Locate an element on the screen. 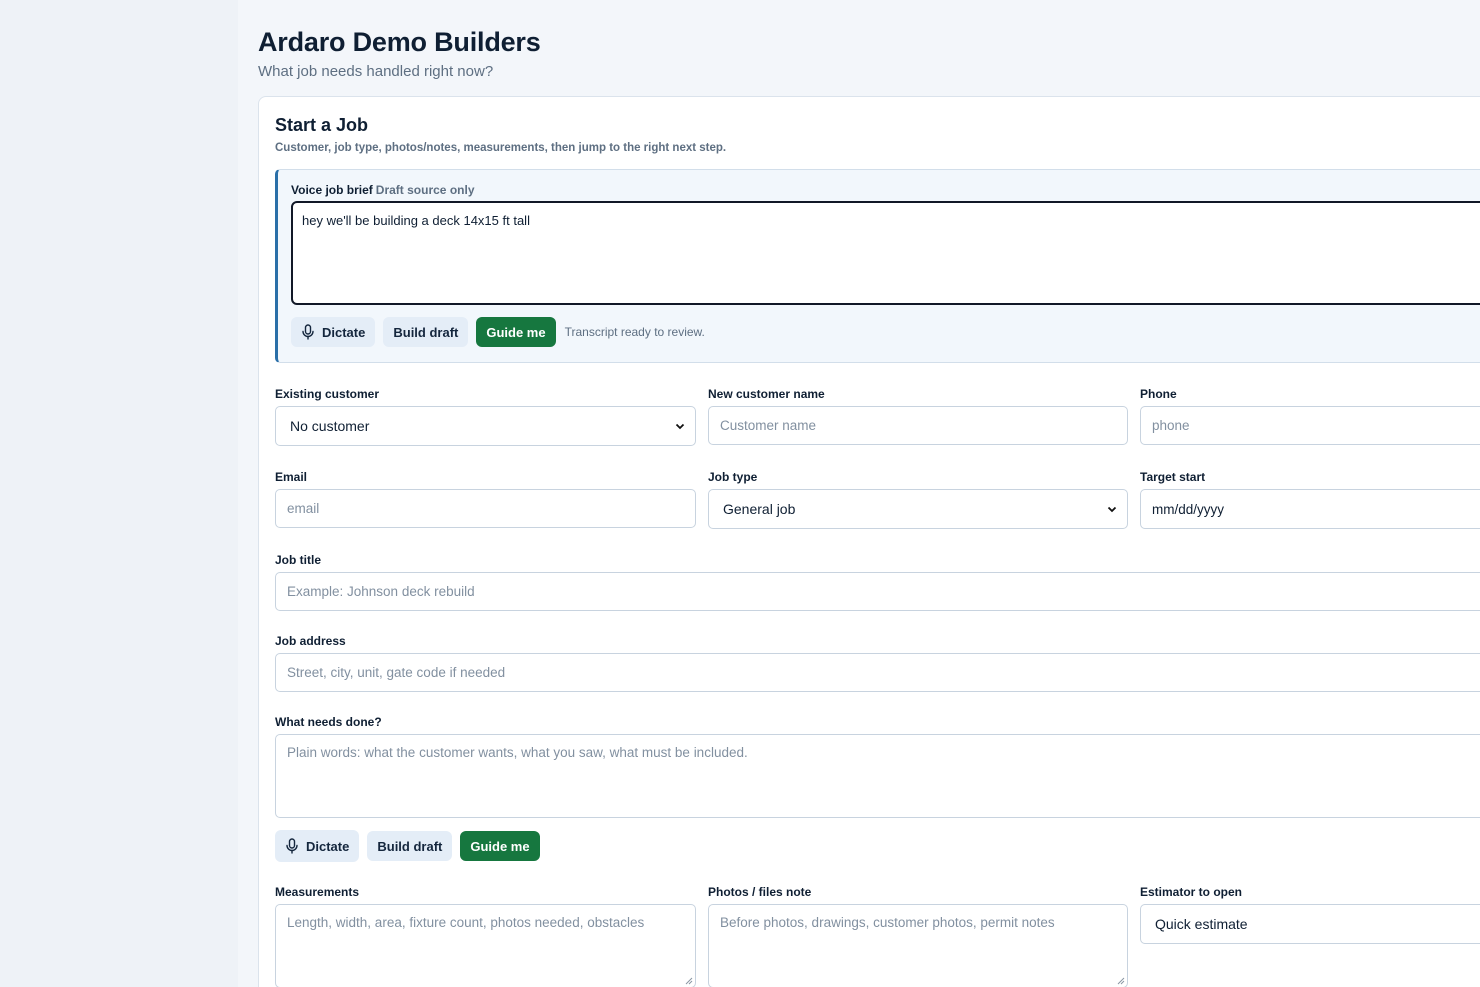 The image size is (1480, 987). dictate-label: Dictate is located at coordinates (344, 332).